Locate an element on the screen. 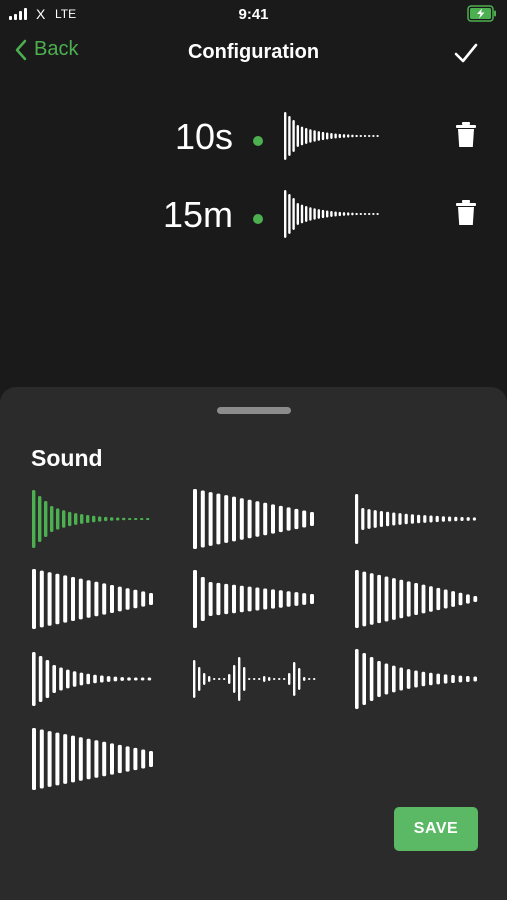 This screenshot has height=900, width=507. alarm-row: 15m is located at coordinates (253, 220).